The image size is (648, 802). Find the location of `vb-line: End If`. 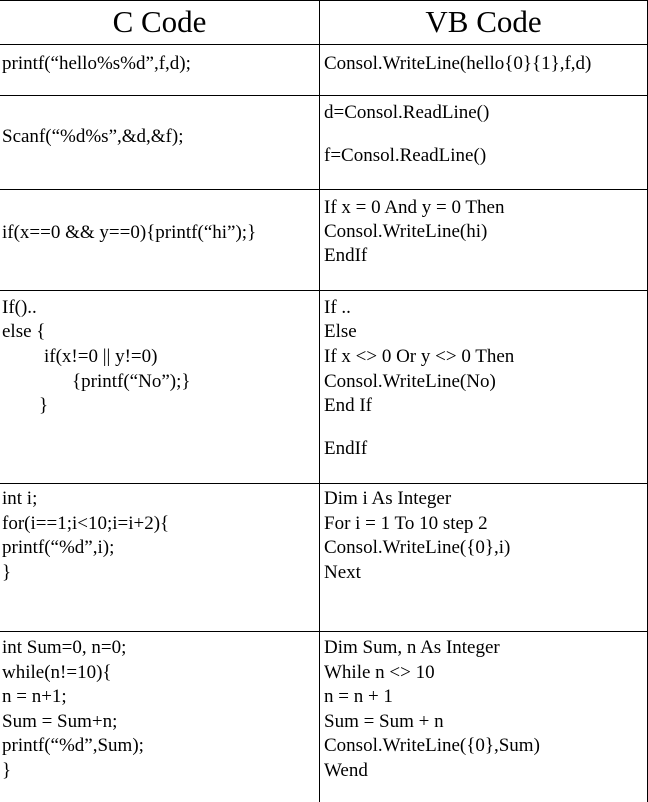

vb-line: End If is located at coordinates (348, 405).